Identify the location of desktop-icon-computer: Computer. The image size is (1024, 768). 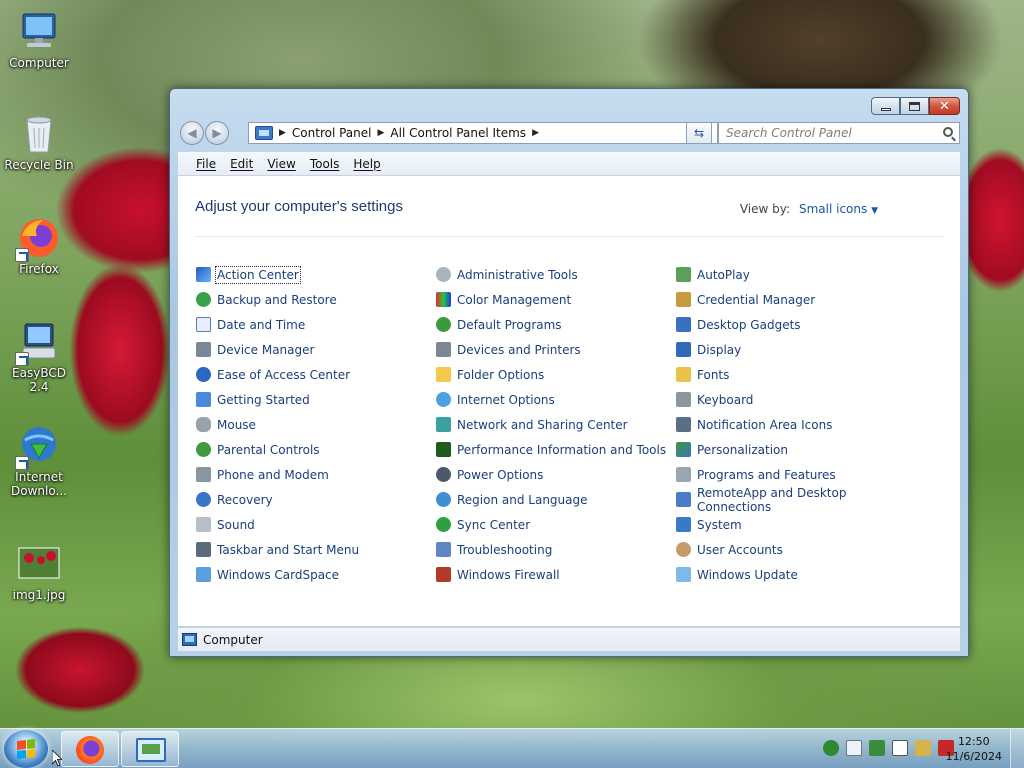
(39, 40).